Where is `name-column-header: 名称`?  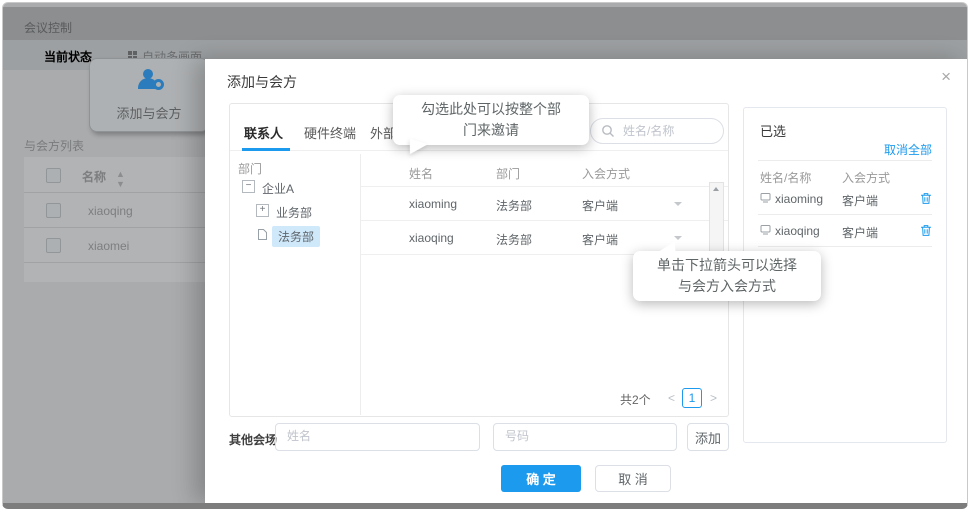 name-column-header: 名称 is located at coordinates (94, 176).